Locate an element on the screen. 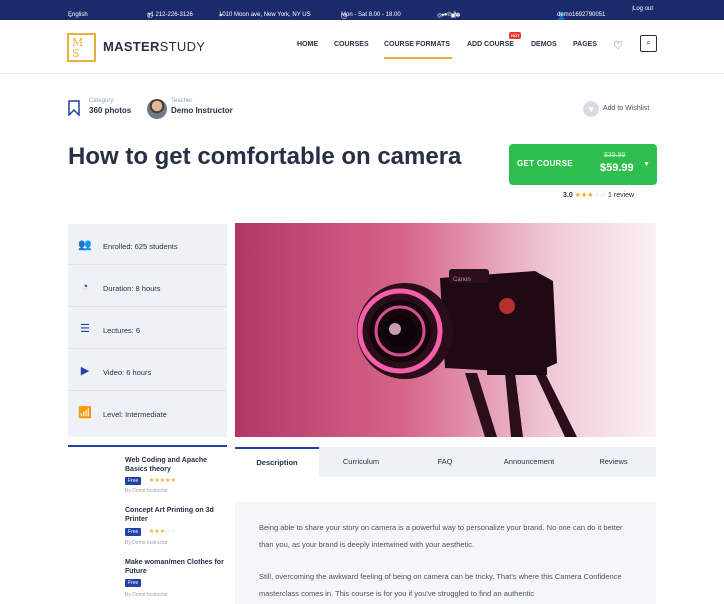  info-lectures: ☰ Lectures: 6 is located at coordinates (147, 328).